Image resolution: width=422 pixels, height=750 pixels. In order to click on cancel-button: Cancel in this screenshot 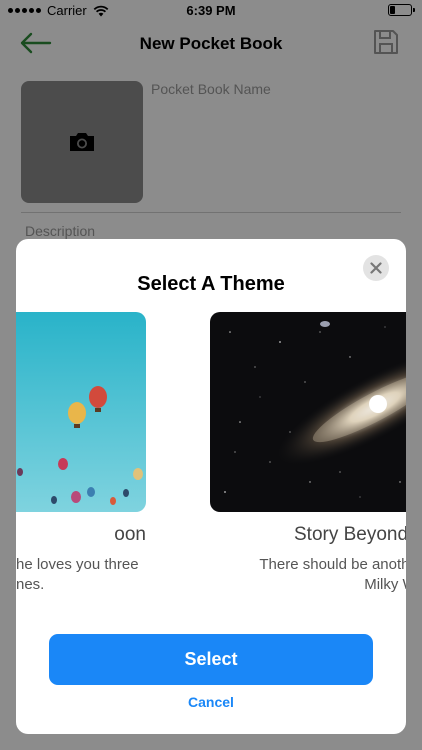, I will do `click(211, 702)`.